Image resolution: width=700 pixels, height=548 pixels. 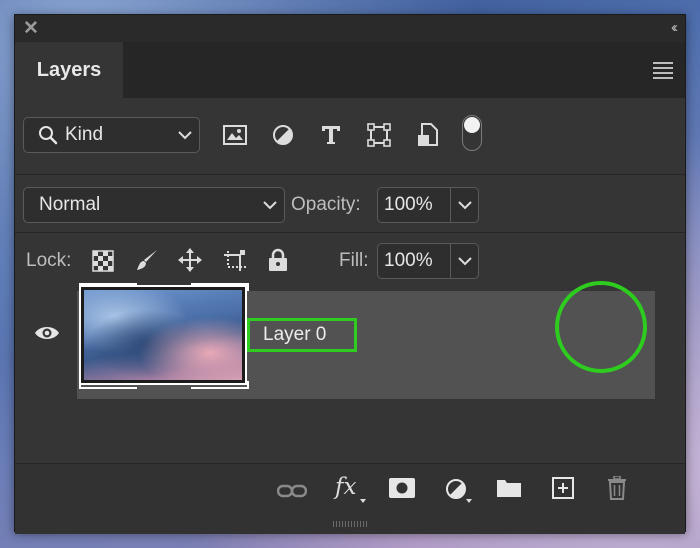 I want to click on fx-icon: fx, so click(x=345, y=487).